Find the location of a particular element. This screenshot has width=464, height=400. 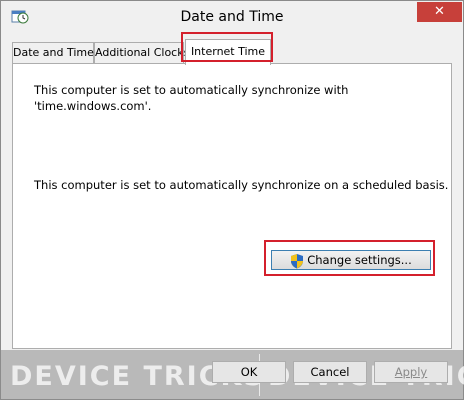

apply-button: Apply is located at coordinates (411, 372).